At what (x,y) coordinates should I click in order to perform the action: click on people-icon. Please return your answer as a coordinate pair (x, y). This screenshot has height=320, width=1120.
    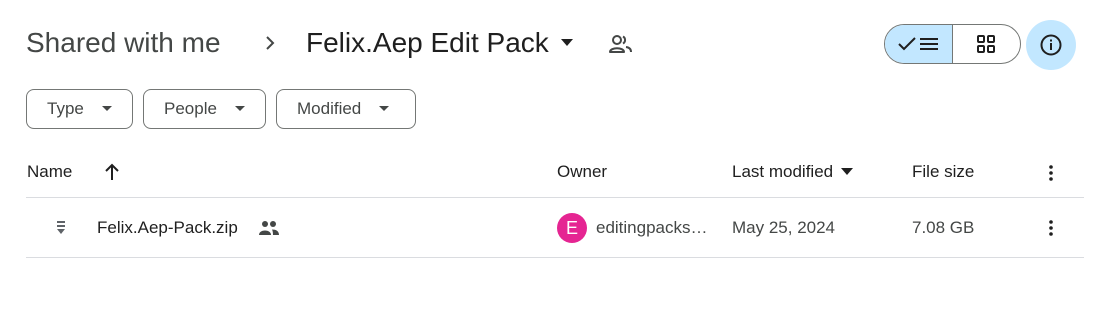
    Looking at the image, I should click on (269, 228).